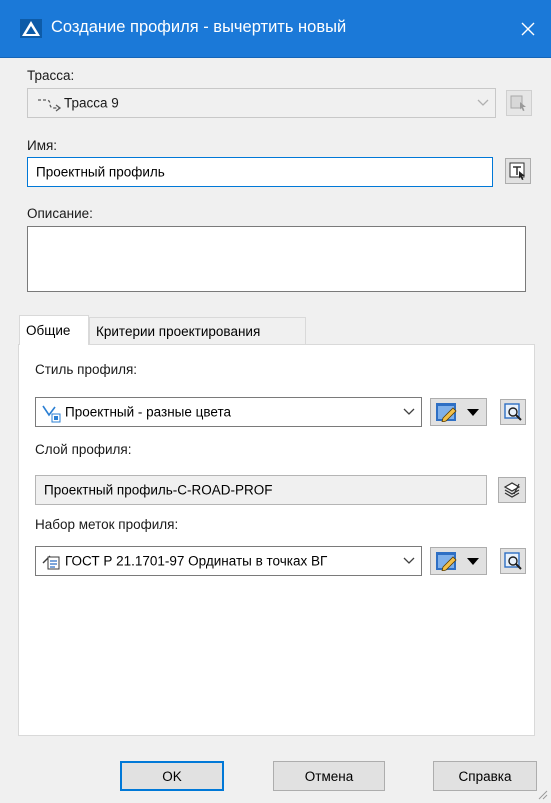  What do you see at coordinates (51, 562) in the screenshot?
I see `label-set-icon` at bounding box center [51, 562].